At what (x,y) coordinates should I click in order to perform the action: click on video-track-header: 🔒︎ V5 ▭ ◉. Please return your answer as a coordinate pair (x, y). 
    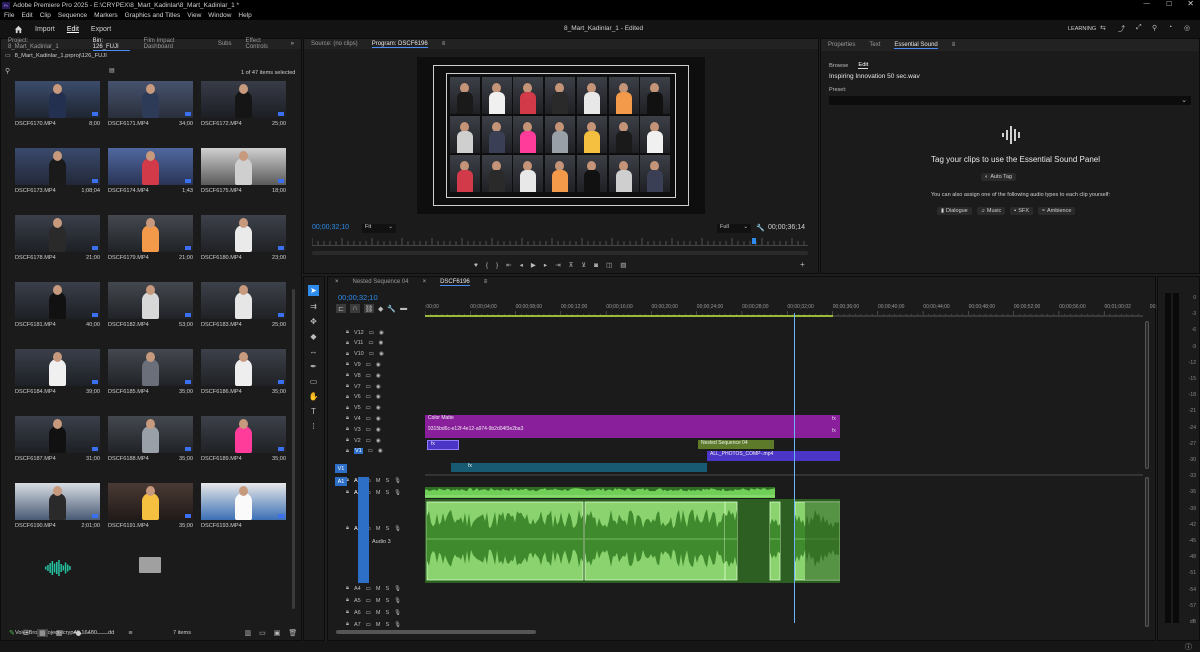
    Looking at the image, I should click on (363, 408).